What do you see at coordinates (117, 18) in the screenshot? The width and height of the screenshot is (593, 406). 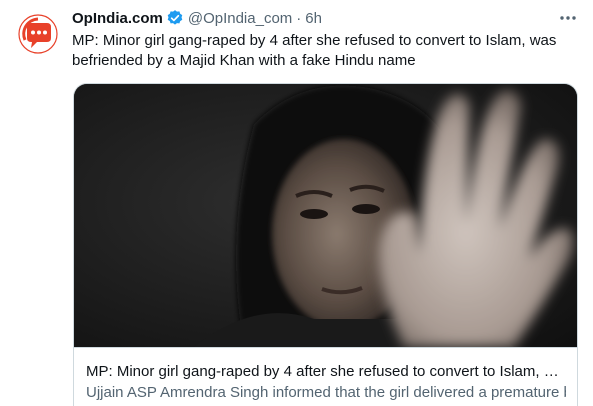 I see `author-name: OpIndia.com` at bounding box center [117, 18].